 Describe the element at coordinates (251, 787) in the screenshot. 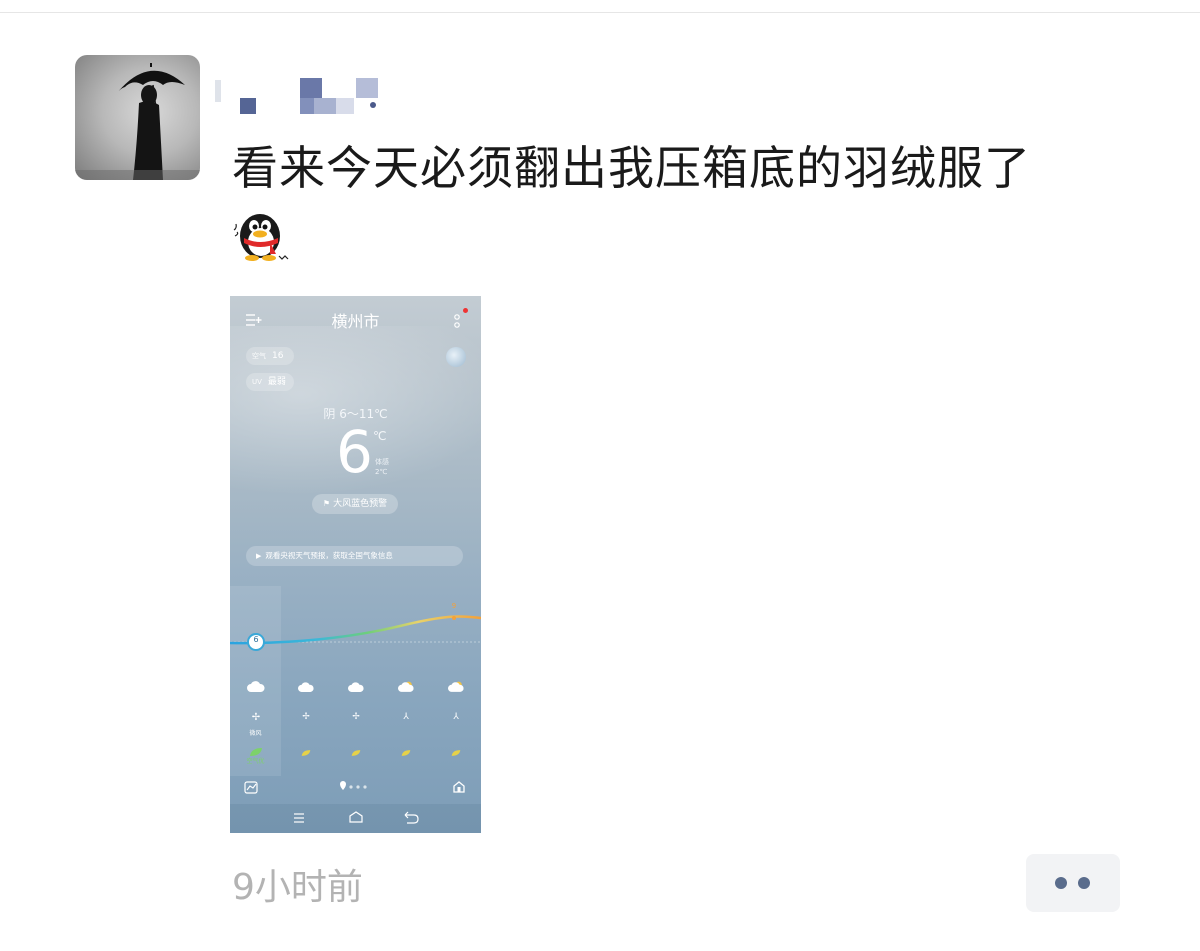

I see `trend-chart-icon` at that location.